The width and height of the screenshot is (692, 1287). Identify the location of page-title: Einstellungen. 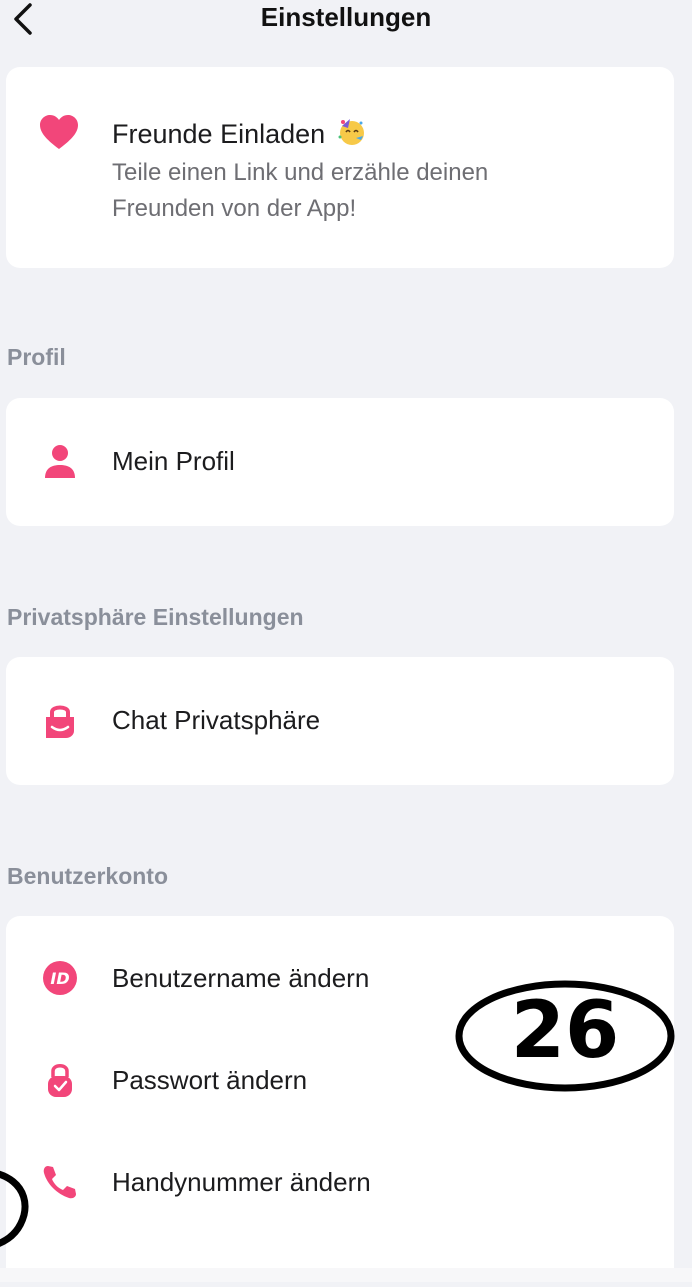
(346, 17).